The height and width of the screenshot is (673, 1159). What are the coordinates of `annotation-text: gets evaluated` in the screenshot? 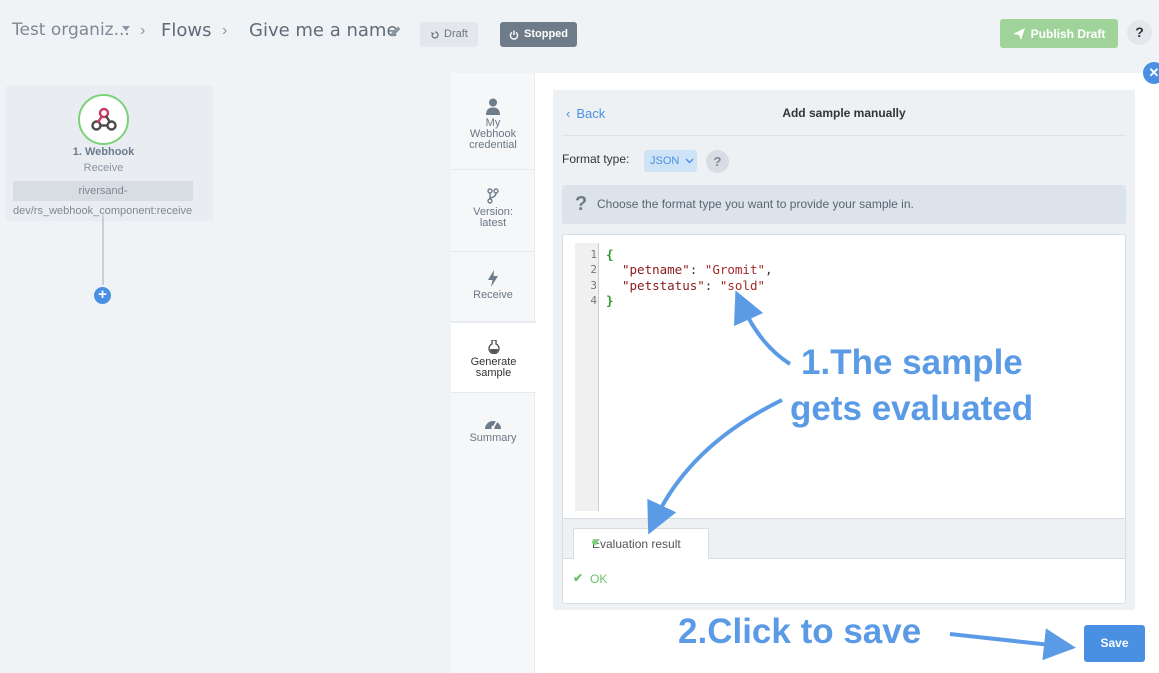 It's located at (912, 408).